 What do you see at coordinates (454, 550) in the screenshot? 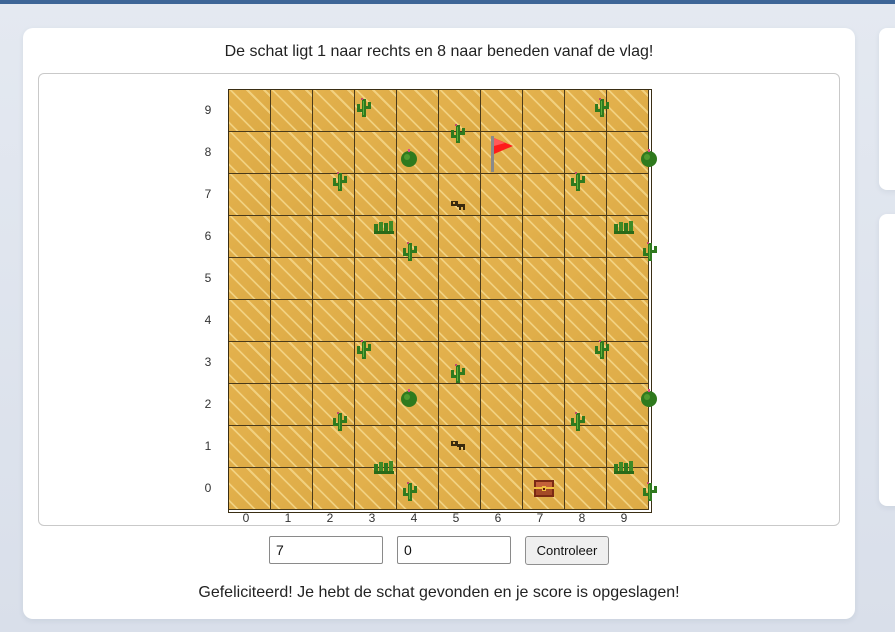
I see `y-coordinate-input` at bounding box center [454, 550].